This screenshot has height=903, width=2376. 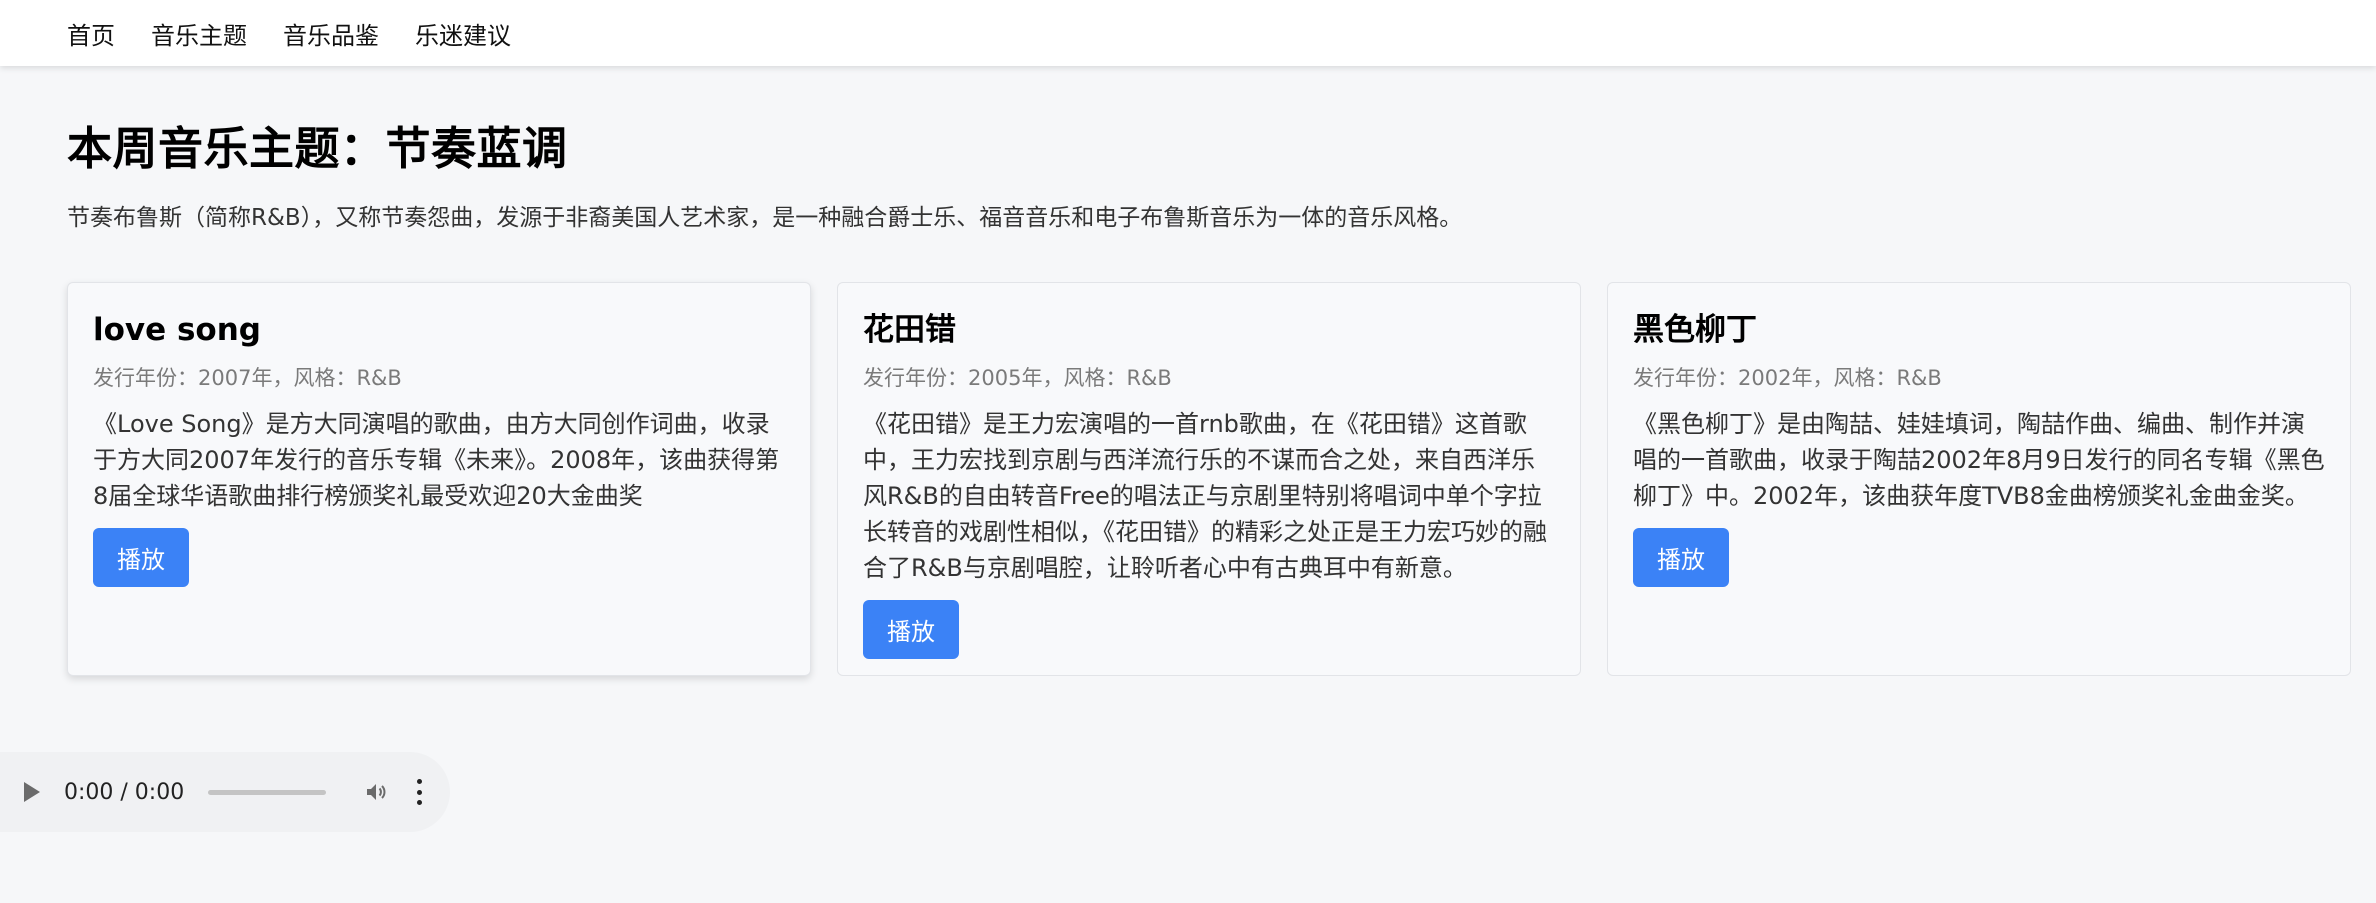 What do you see at coordinates (317, 148) in the screenshot?
I see `page-title: 本周音乐主题：节奏蓝调` at bounding box center [317, 148].